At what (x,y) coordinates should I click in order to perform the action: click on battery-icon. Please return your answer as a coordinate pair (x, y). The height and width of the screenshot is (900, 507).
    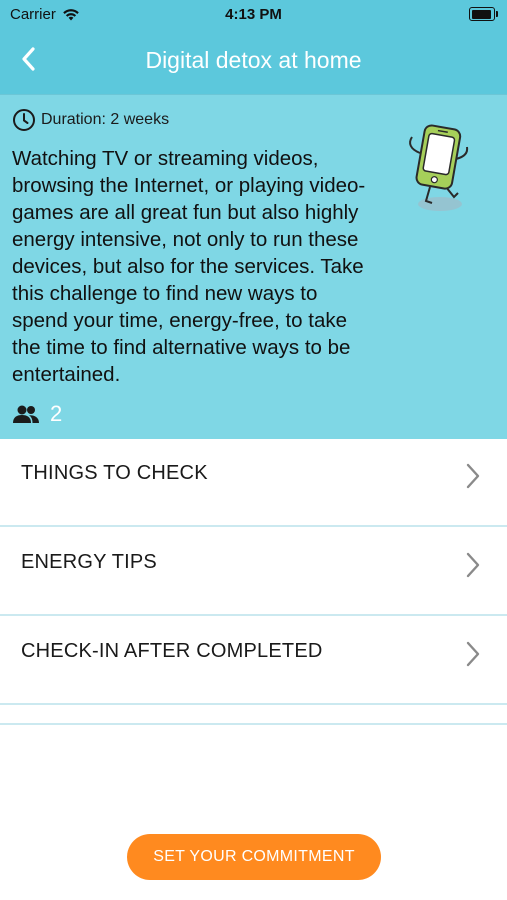
    Looking at the image, I should click on (483, 14).